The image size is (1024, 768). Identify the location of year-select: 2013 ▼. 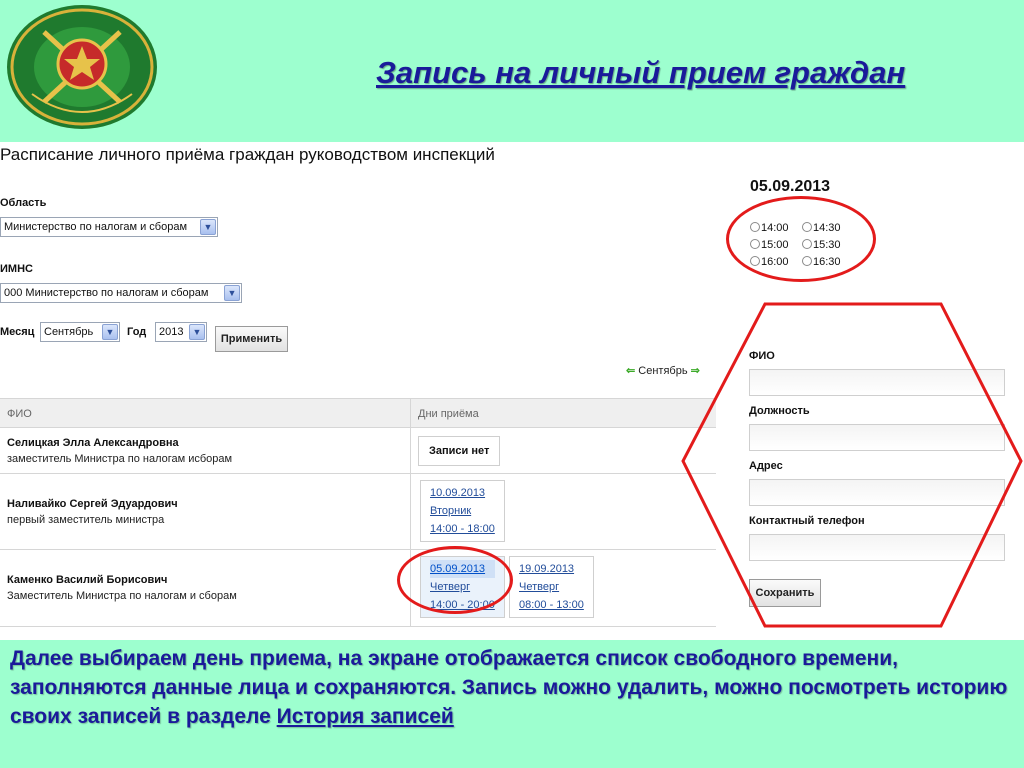
(181, 332).